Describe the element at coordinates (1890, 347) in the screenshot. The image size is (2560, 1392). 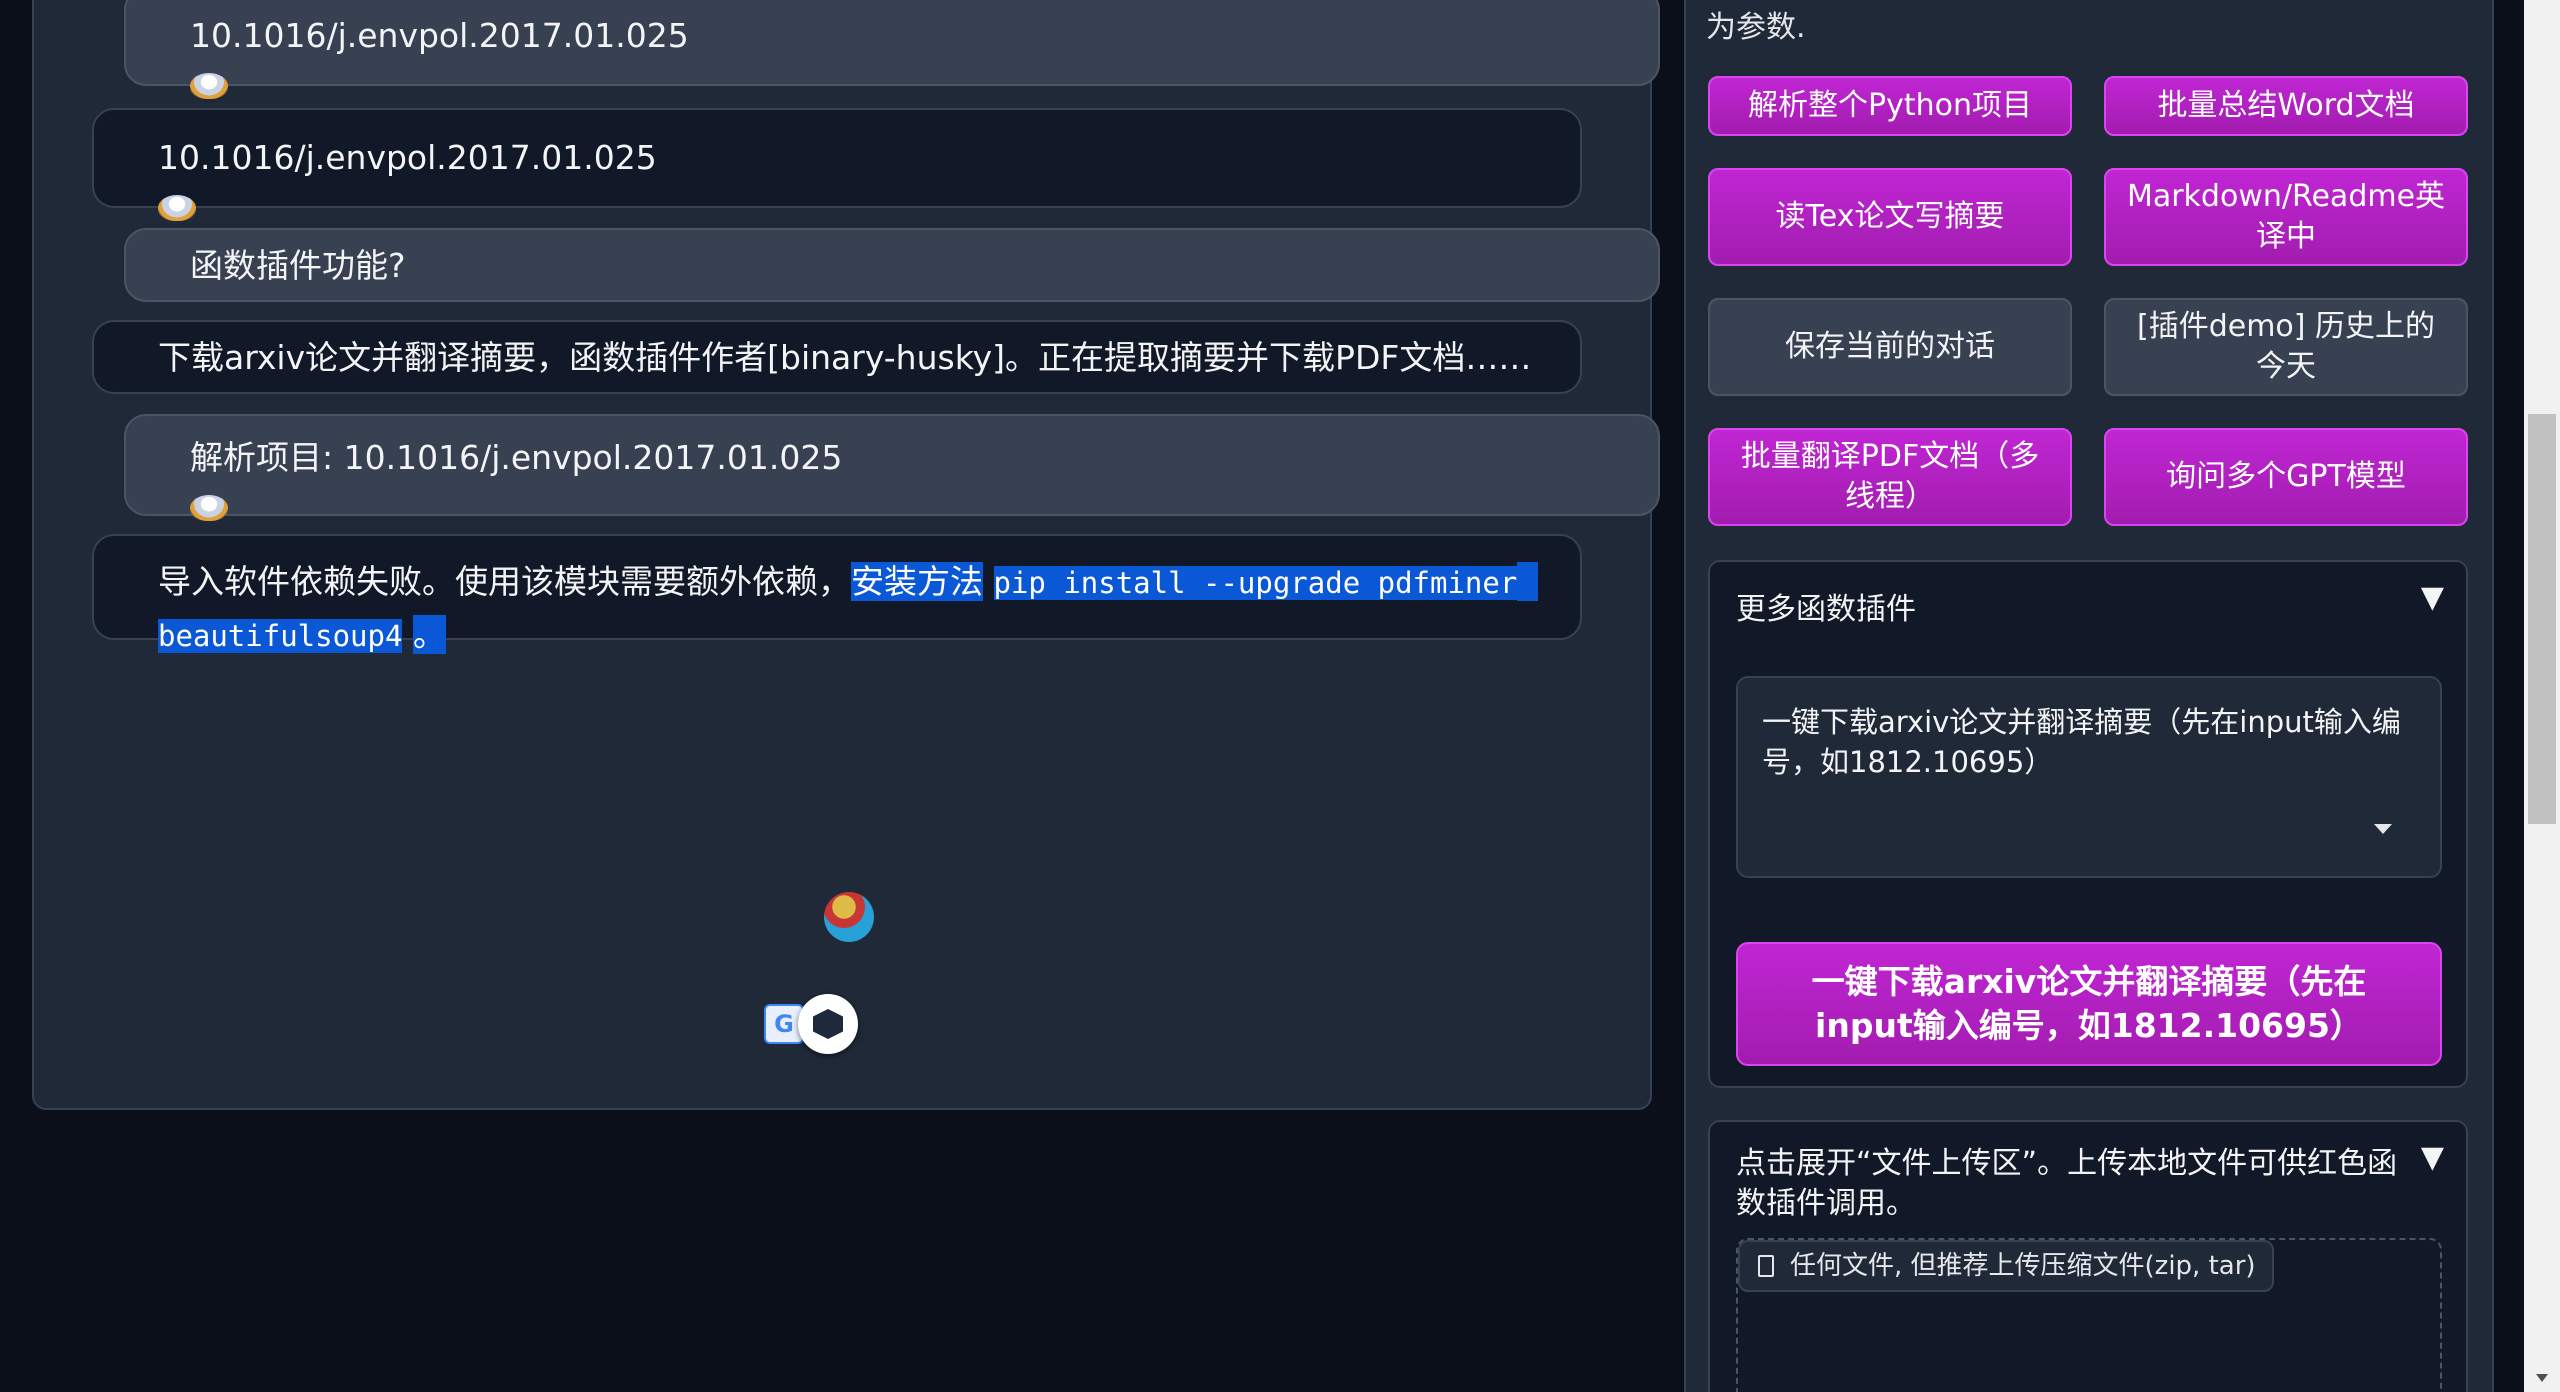
I see `save-conversation-button: 保存当前的对话` at that location.